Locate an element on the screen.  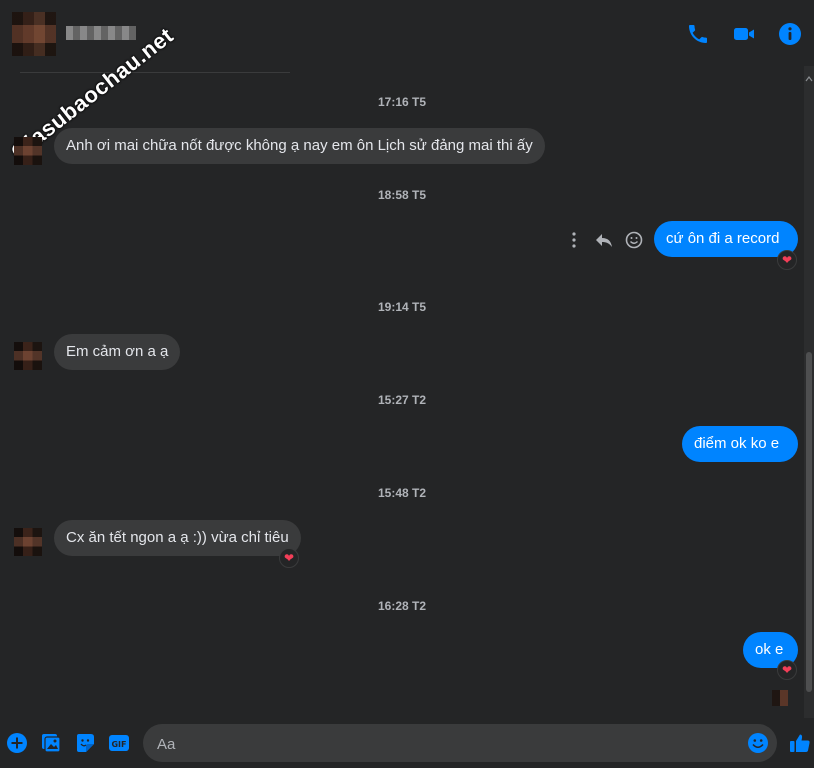
incoming-message: Em cảm ơn a ạ is located at coordinates (117, 352).